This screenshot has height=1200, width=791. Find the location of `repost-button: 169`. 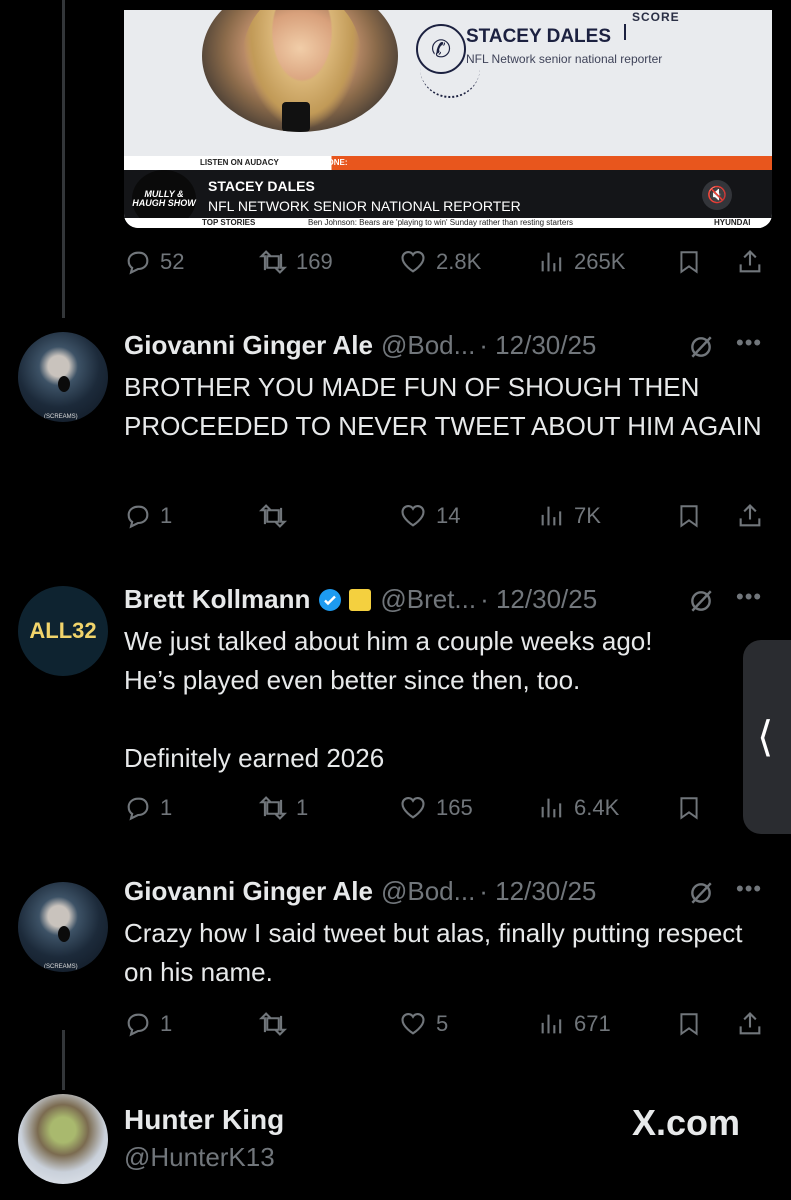

repost-button: 169 is located at coordinates (295, 262).